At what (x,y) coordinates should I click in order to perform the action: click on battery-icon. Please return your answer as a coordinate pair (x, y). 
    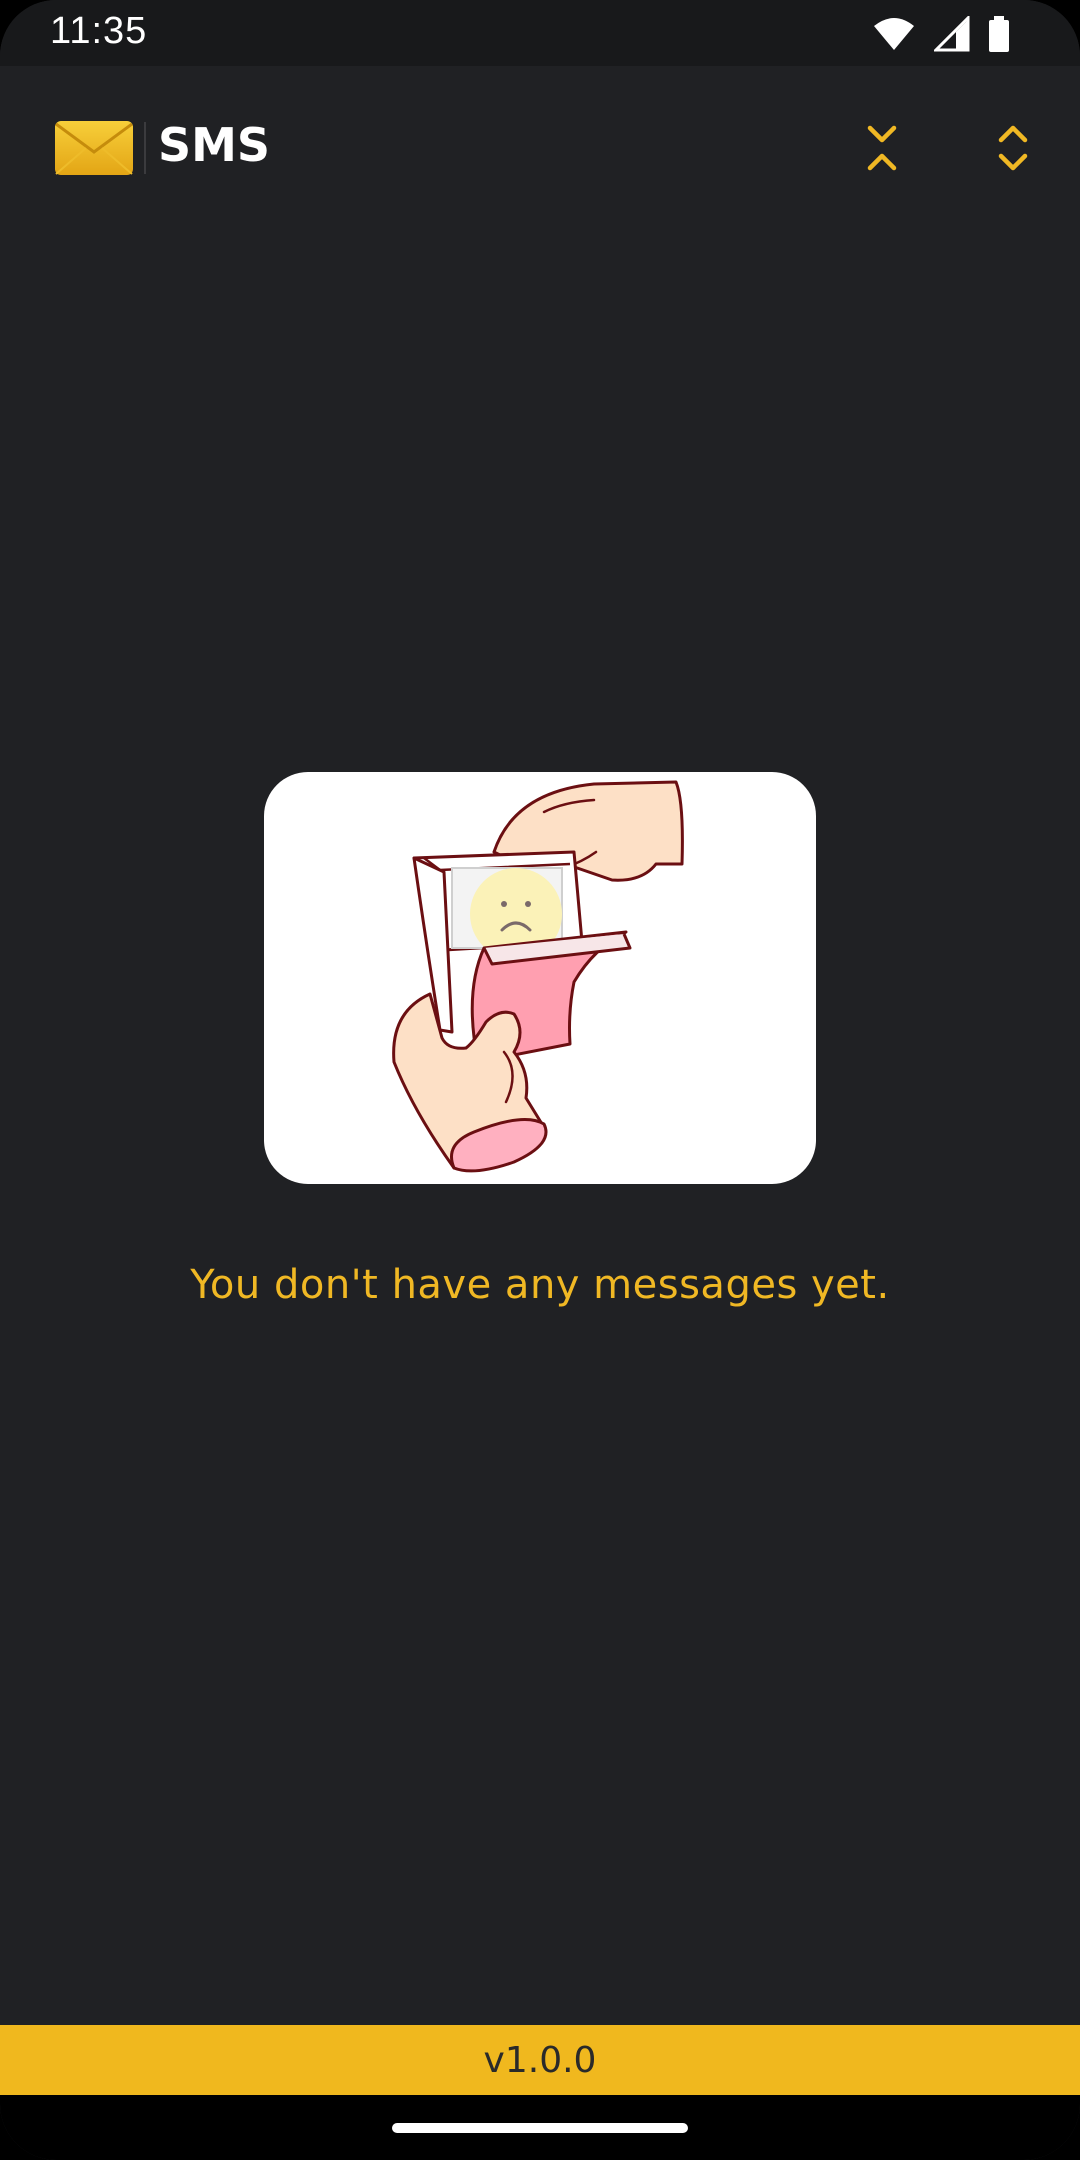
    Looking at the image, I should click on (999, 34).